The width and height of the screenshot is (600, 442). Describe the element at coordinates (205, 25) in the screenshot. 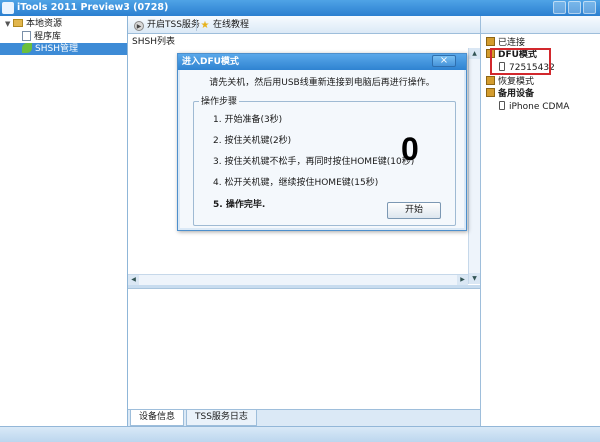

I see `star-icon: ★` at that location.